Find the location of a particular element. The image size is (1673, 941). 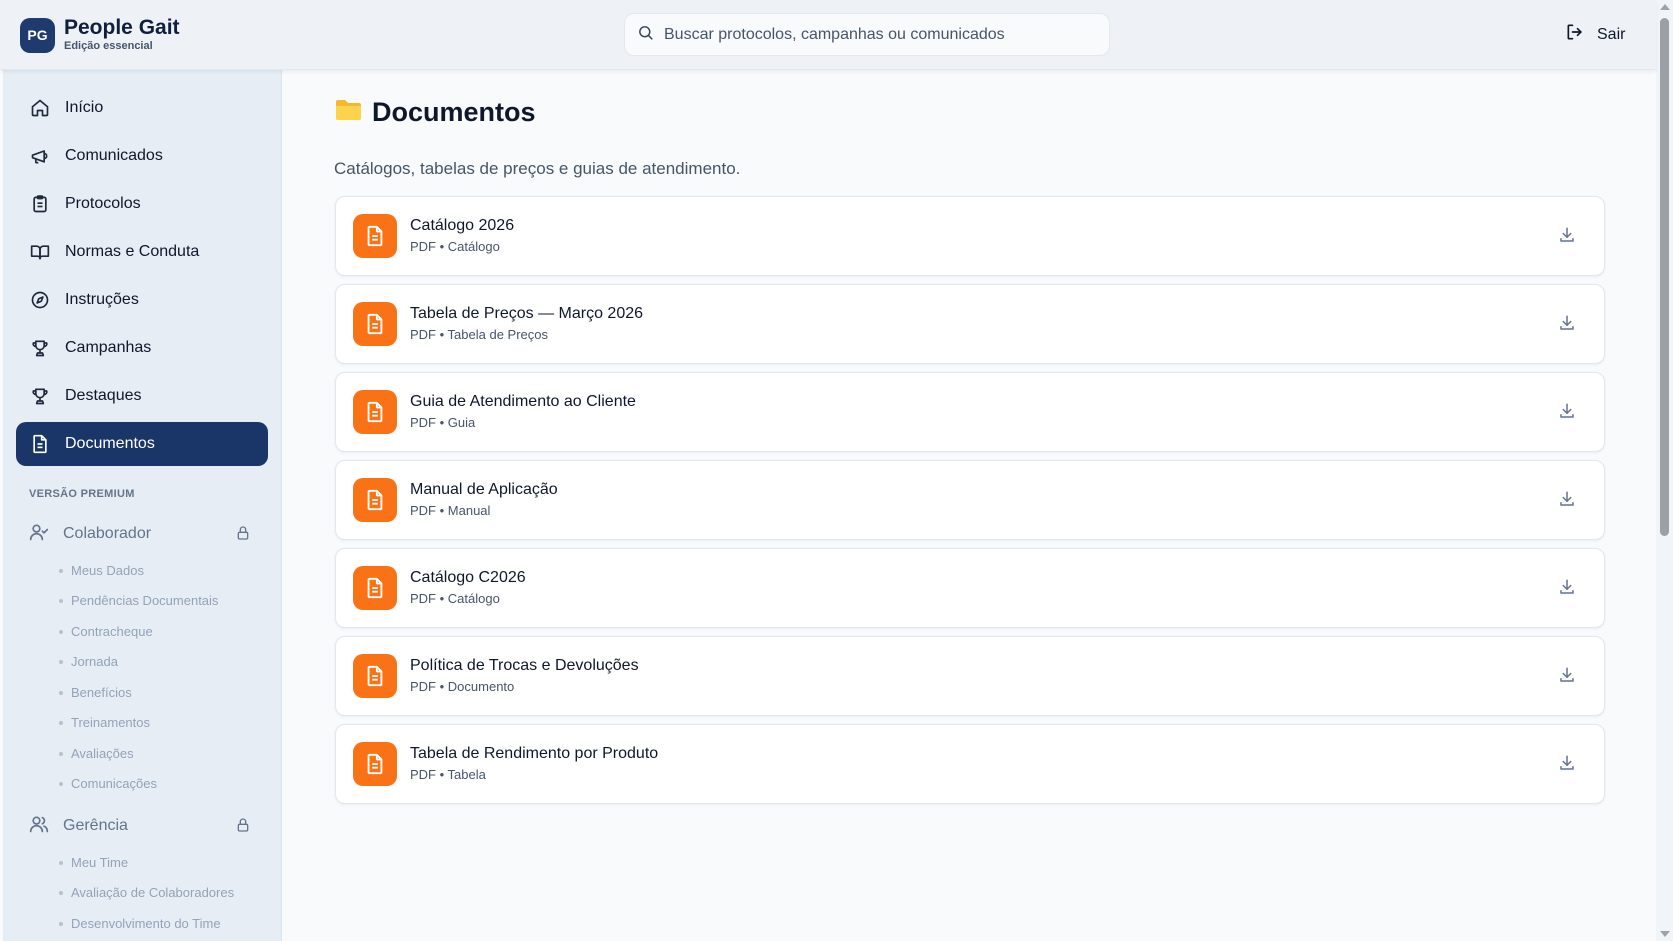

premium-subitem: Jornada is located at coordinates (88, 661).